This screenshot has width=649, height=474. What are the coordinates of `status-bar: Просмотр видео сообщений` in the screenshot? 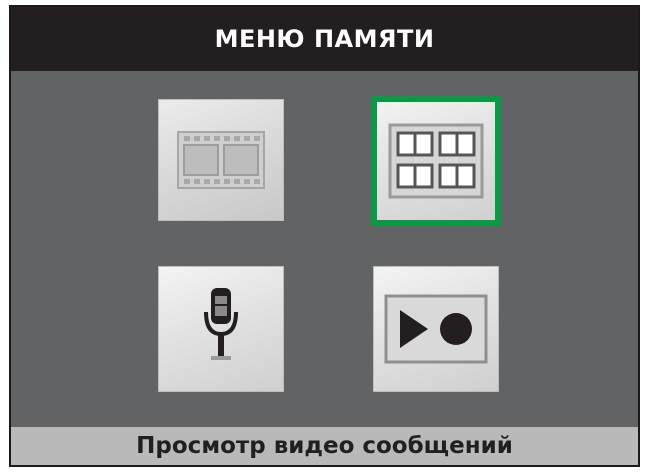 It's located at (324, 446).